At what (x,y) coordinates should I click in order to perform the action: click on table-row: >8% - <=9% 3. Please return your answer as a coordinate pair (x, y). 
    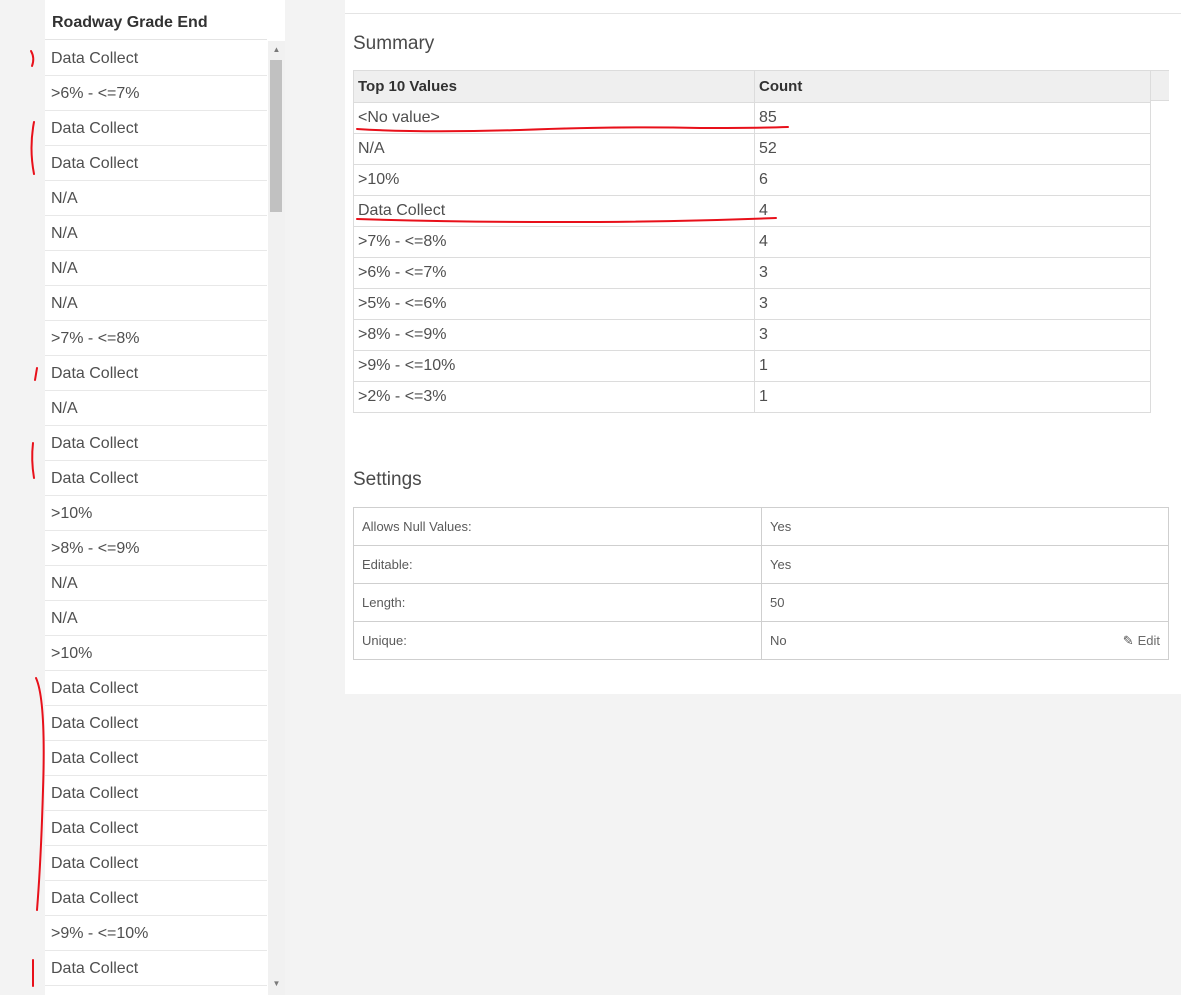
    Looking at the image, I should click on (752, 335).